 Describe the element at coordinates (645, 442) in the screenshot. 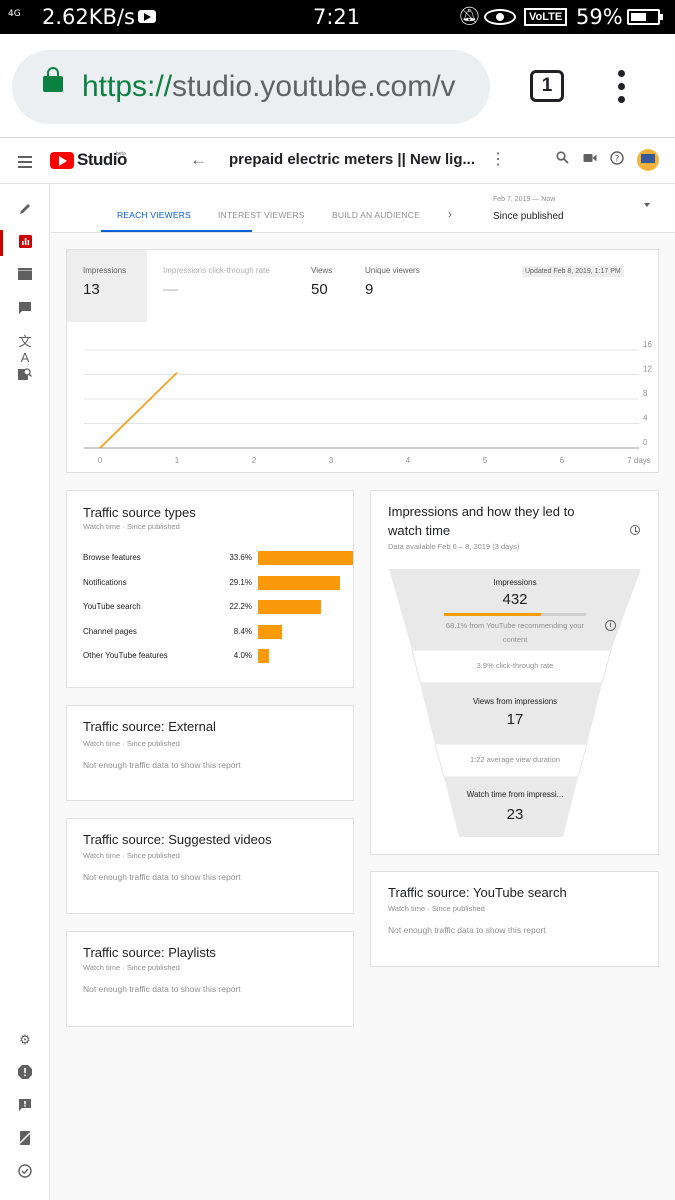

I see `y-tick-label: 0` at that location.